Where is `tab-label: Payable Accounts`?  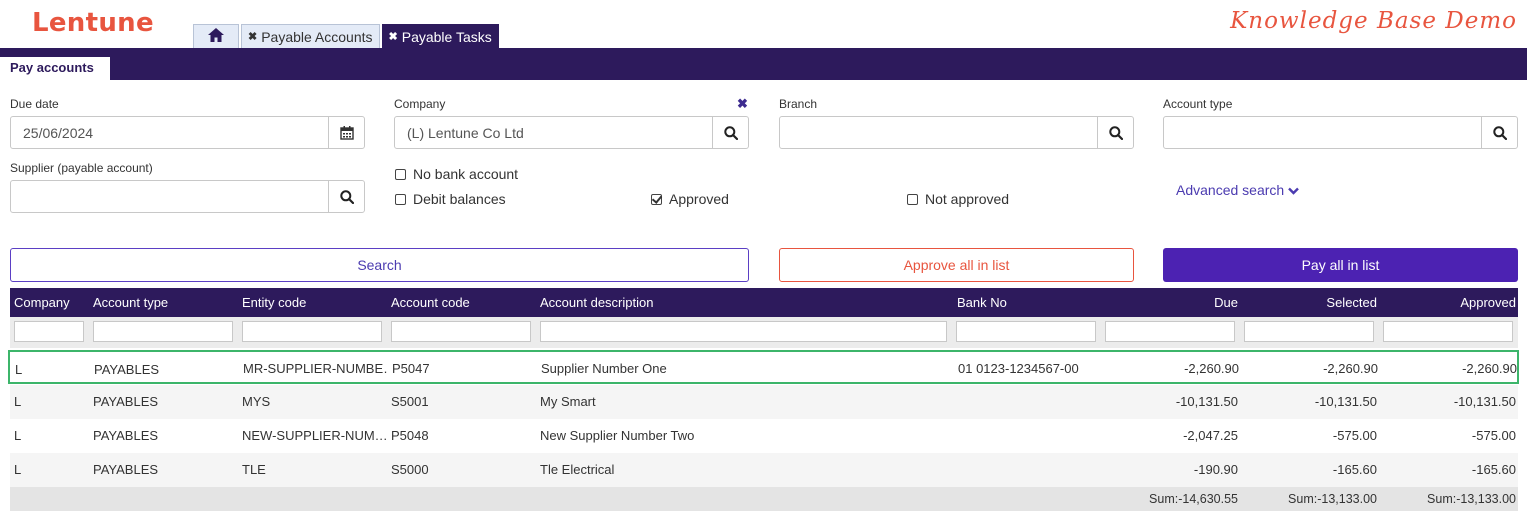
tab-label: Payable Accounts is located at coordinates (317, 36).